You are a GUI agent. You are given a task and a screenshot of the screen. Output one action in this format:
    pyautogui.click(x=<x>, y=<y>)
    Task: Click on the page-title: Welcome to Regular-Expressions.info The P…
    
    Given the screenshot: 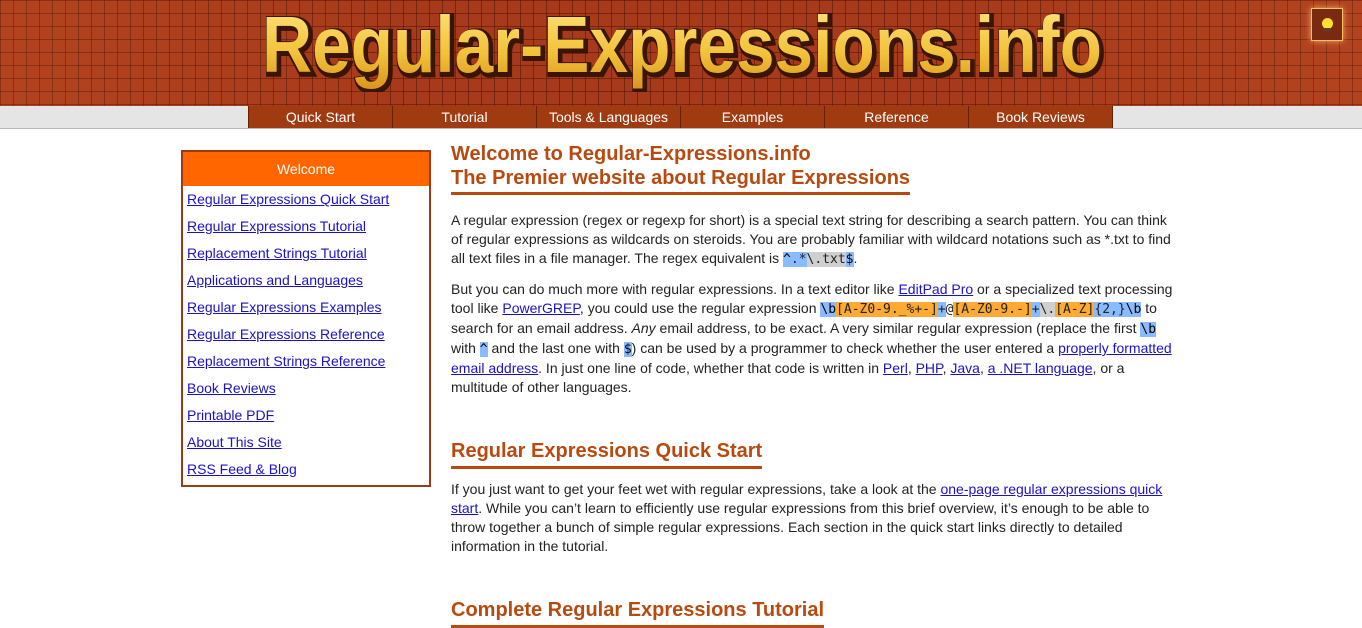 What is the action you would take?
    pyautogui.click(x=681, y=168)
    